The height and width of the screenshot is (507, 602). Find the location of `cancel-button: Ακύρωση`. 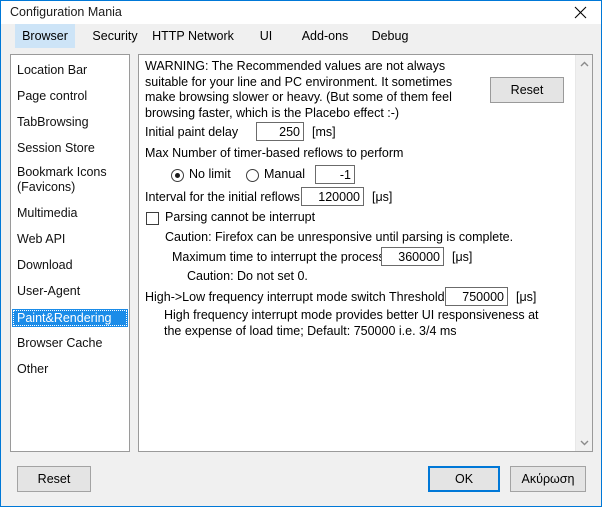

cancel-button: Ακύρωση is located at coordinates (548, 479).